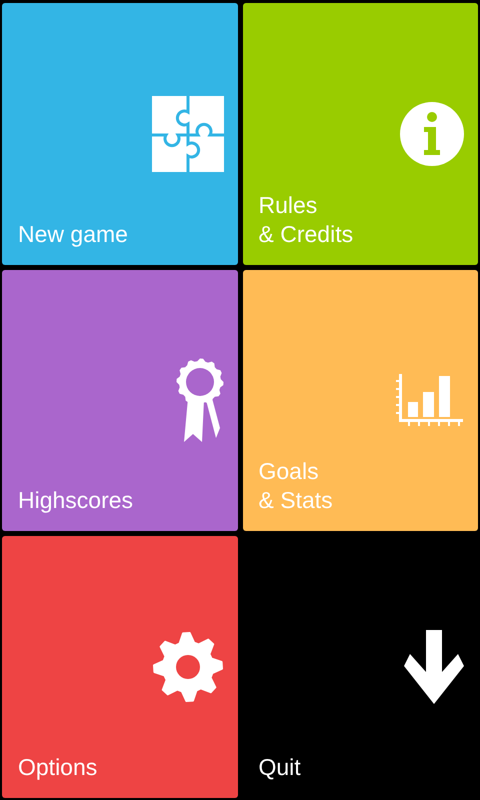 The height and width of the screenshot is (800, 480). Describe the element at coordinates (188, 667) in the screenshot. I see `settings-icon` at that location.